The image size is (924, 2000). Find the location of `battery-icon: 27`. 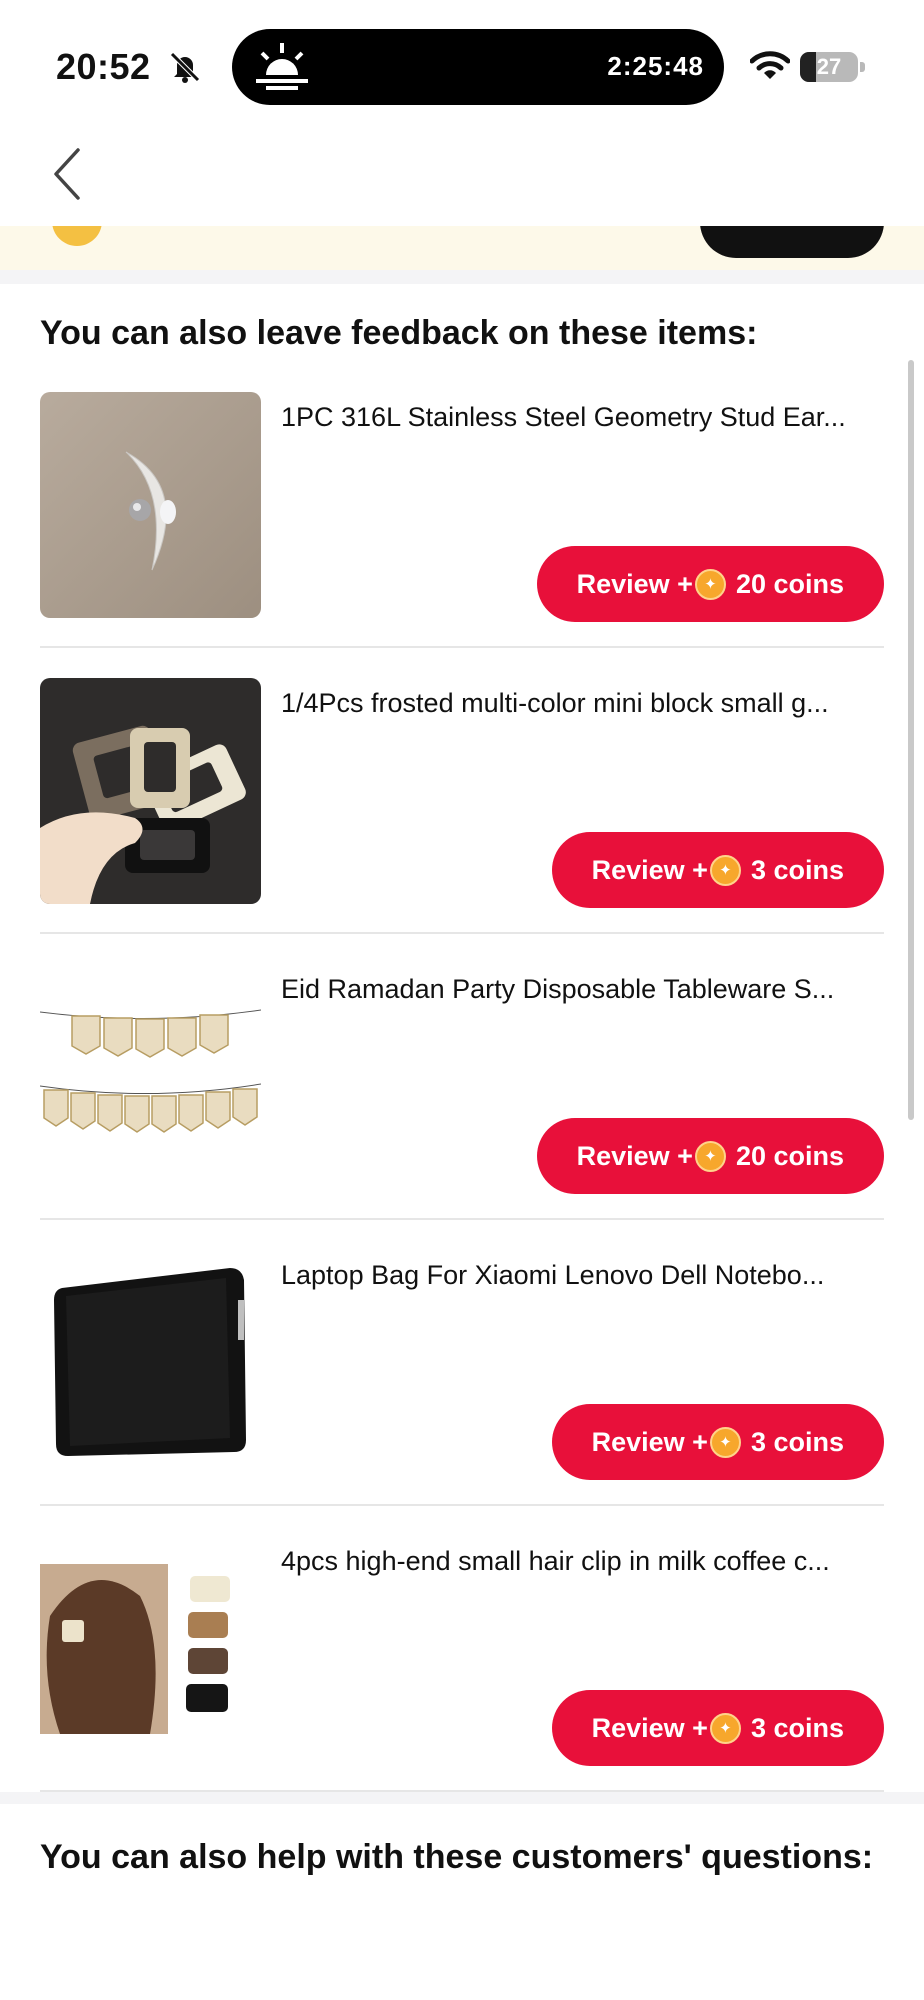

battery-icon: 27 is located at coordinates (833, 67).